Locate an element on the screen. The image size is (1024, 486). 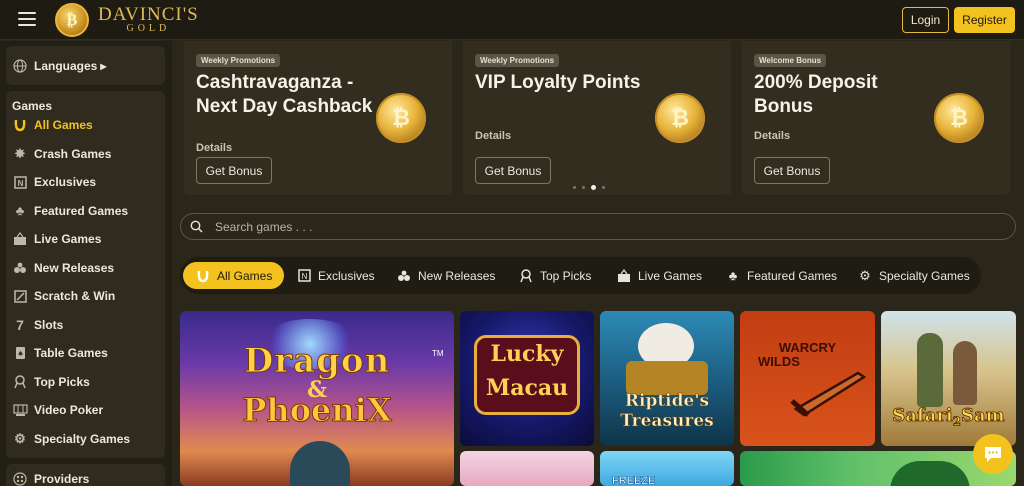
chat-bubble-icon is located at coordinates (993, 454).